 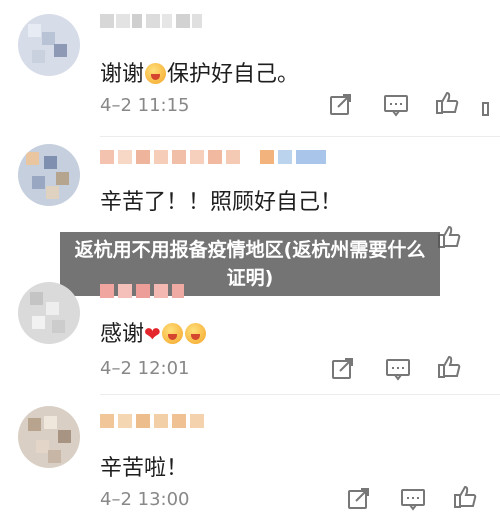 What do you see at coordinates (145, 368) in the screenshot?
I see `comment-time: 4–2 12:01` at bounding box center [145, 368].